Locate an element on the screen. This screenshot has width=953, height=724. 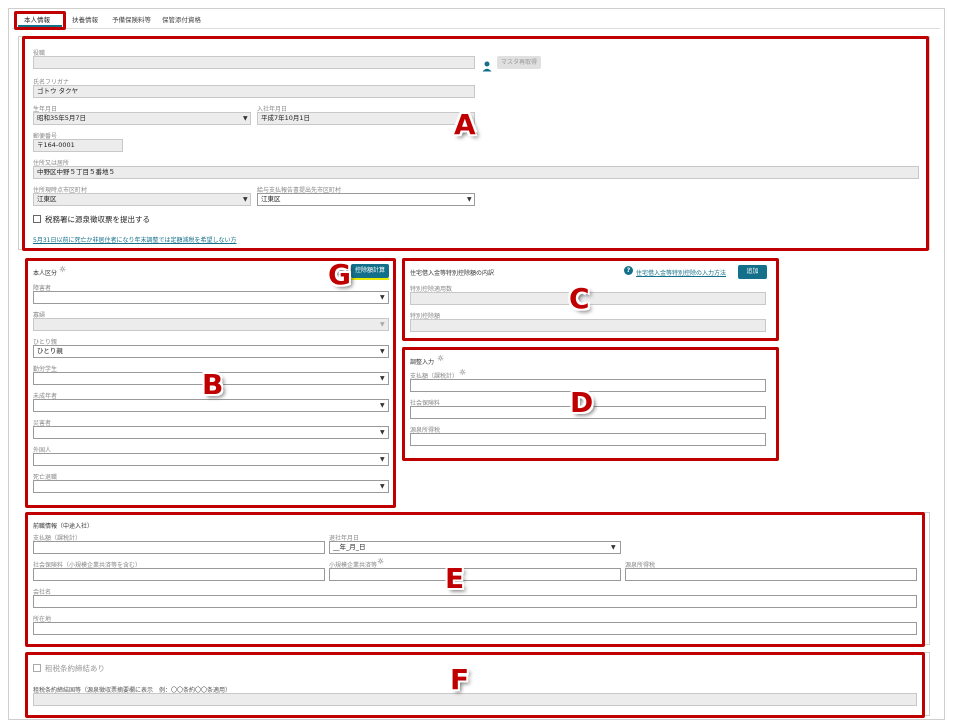
foreigner-dropdown-icon: ▼ is located at coordinates (382, 459).